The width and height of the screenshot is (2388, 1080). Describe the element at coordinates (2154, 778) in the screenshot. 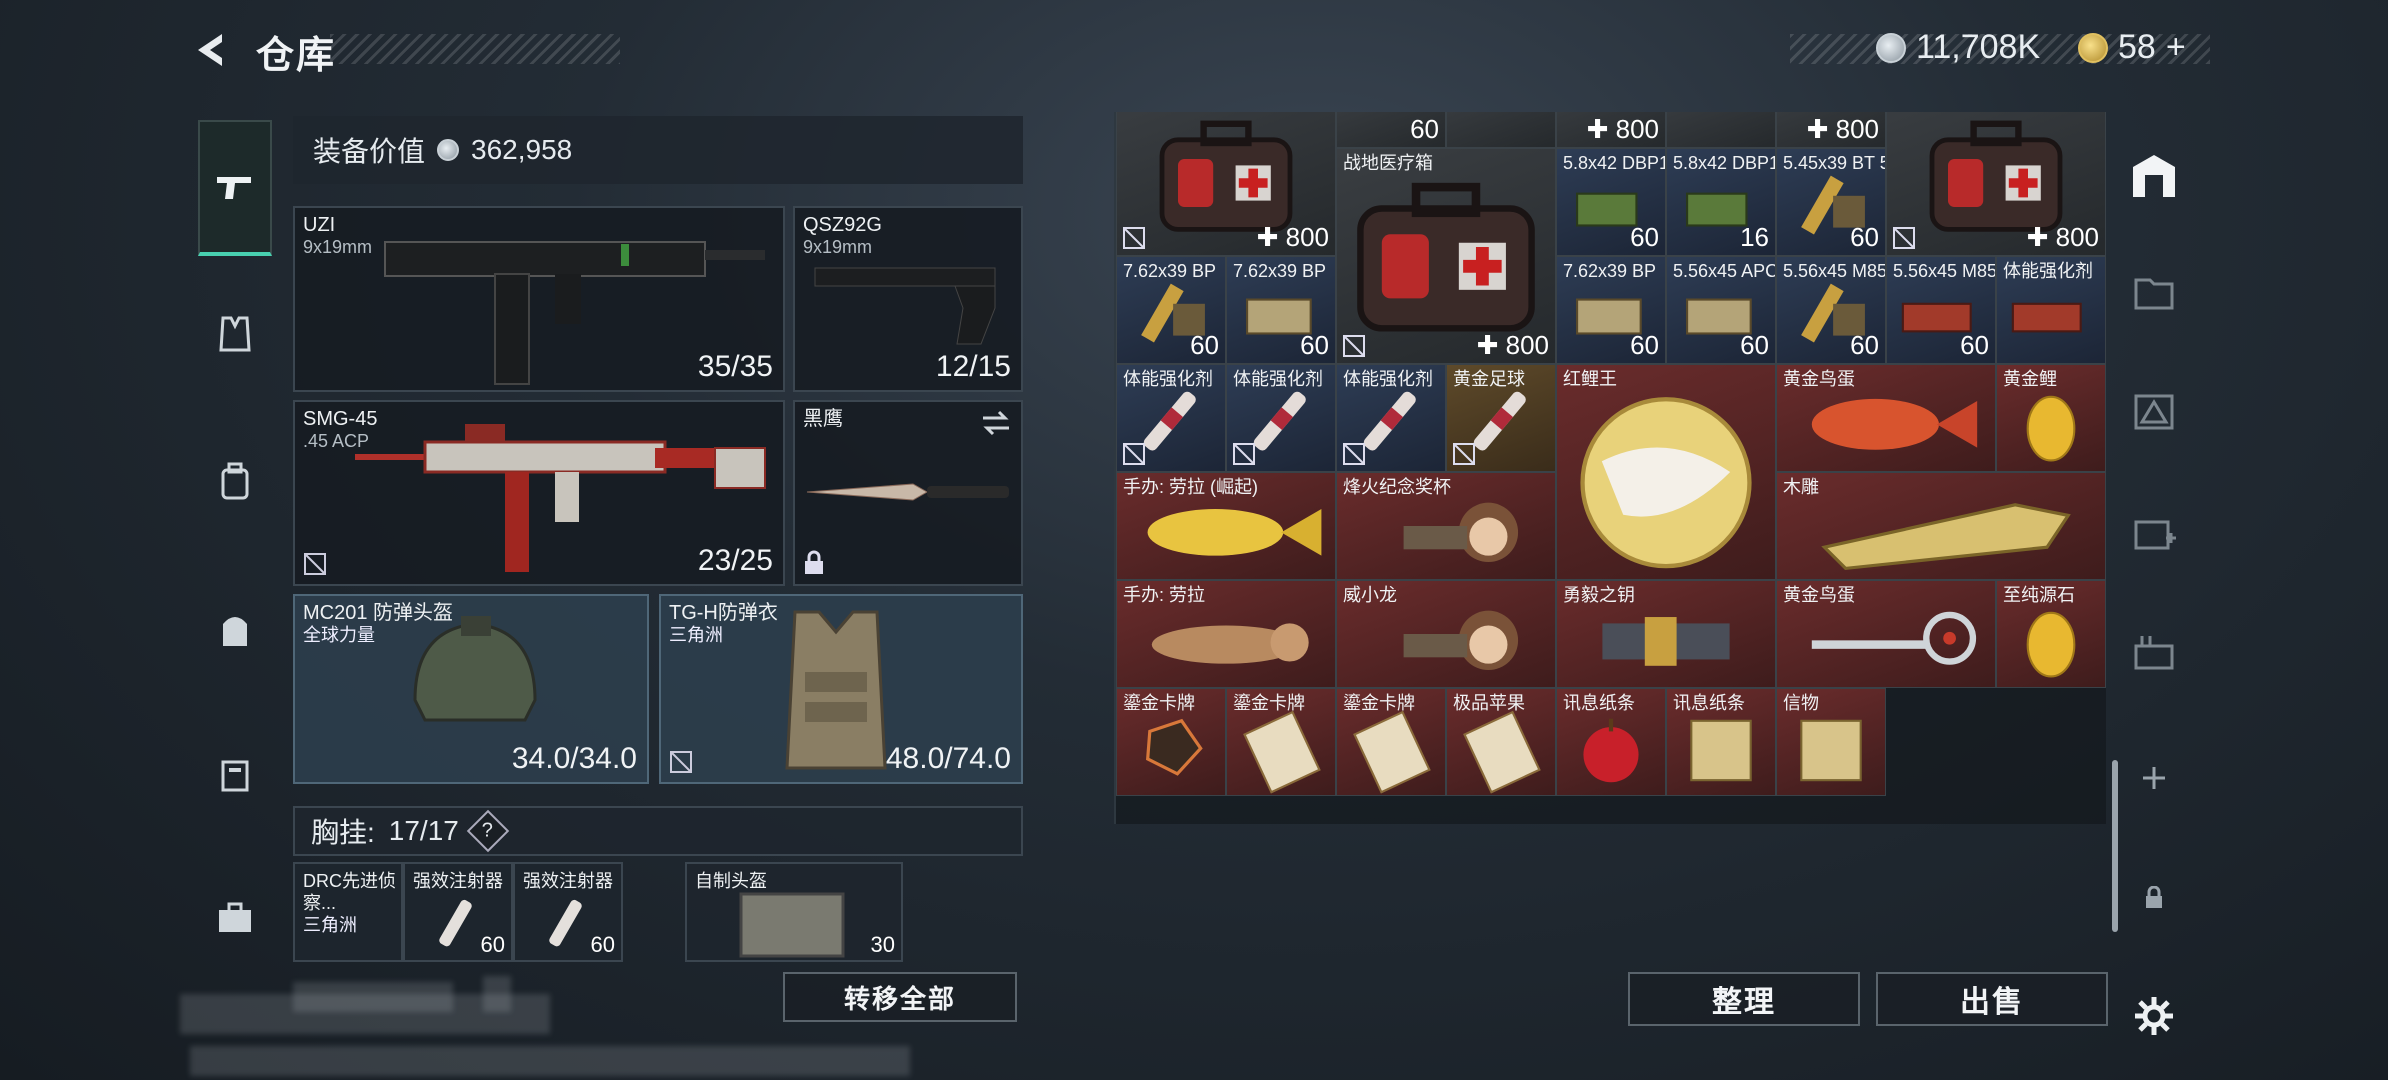

I see `plus-icon` at that location.